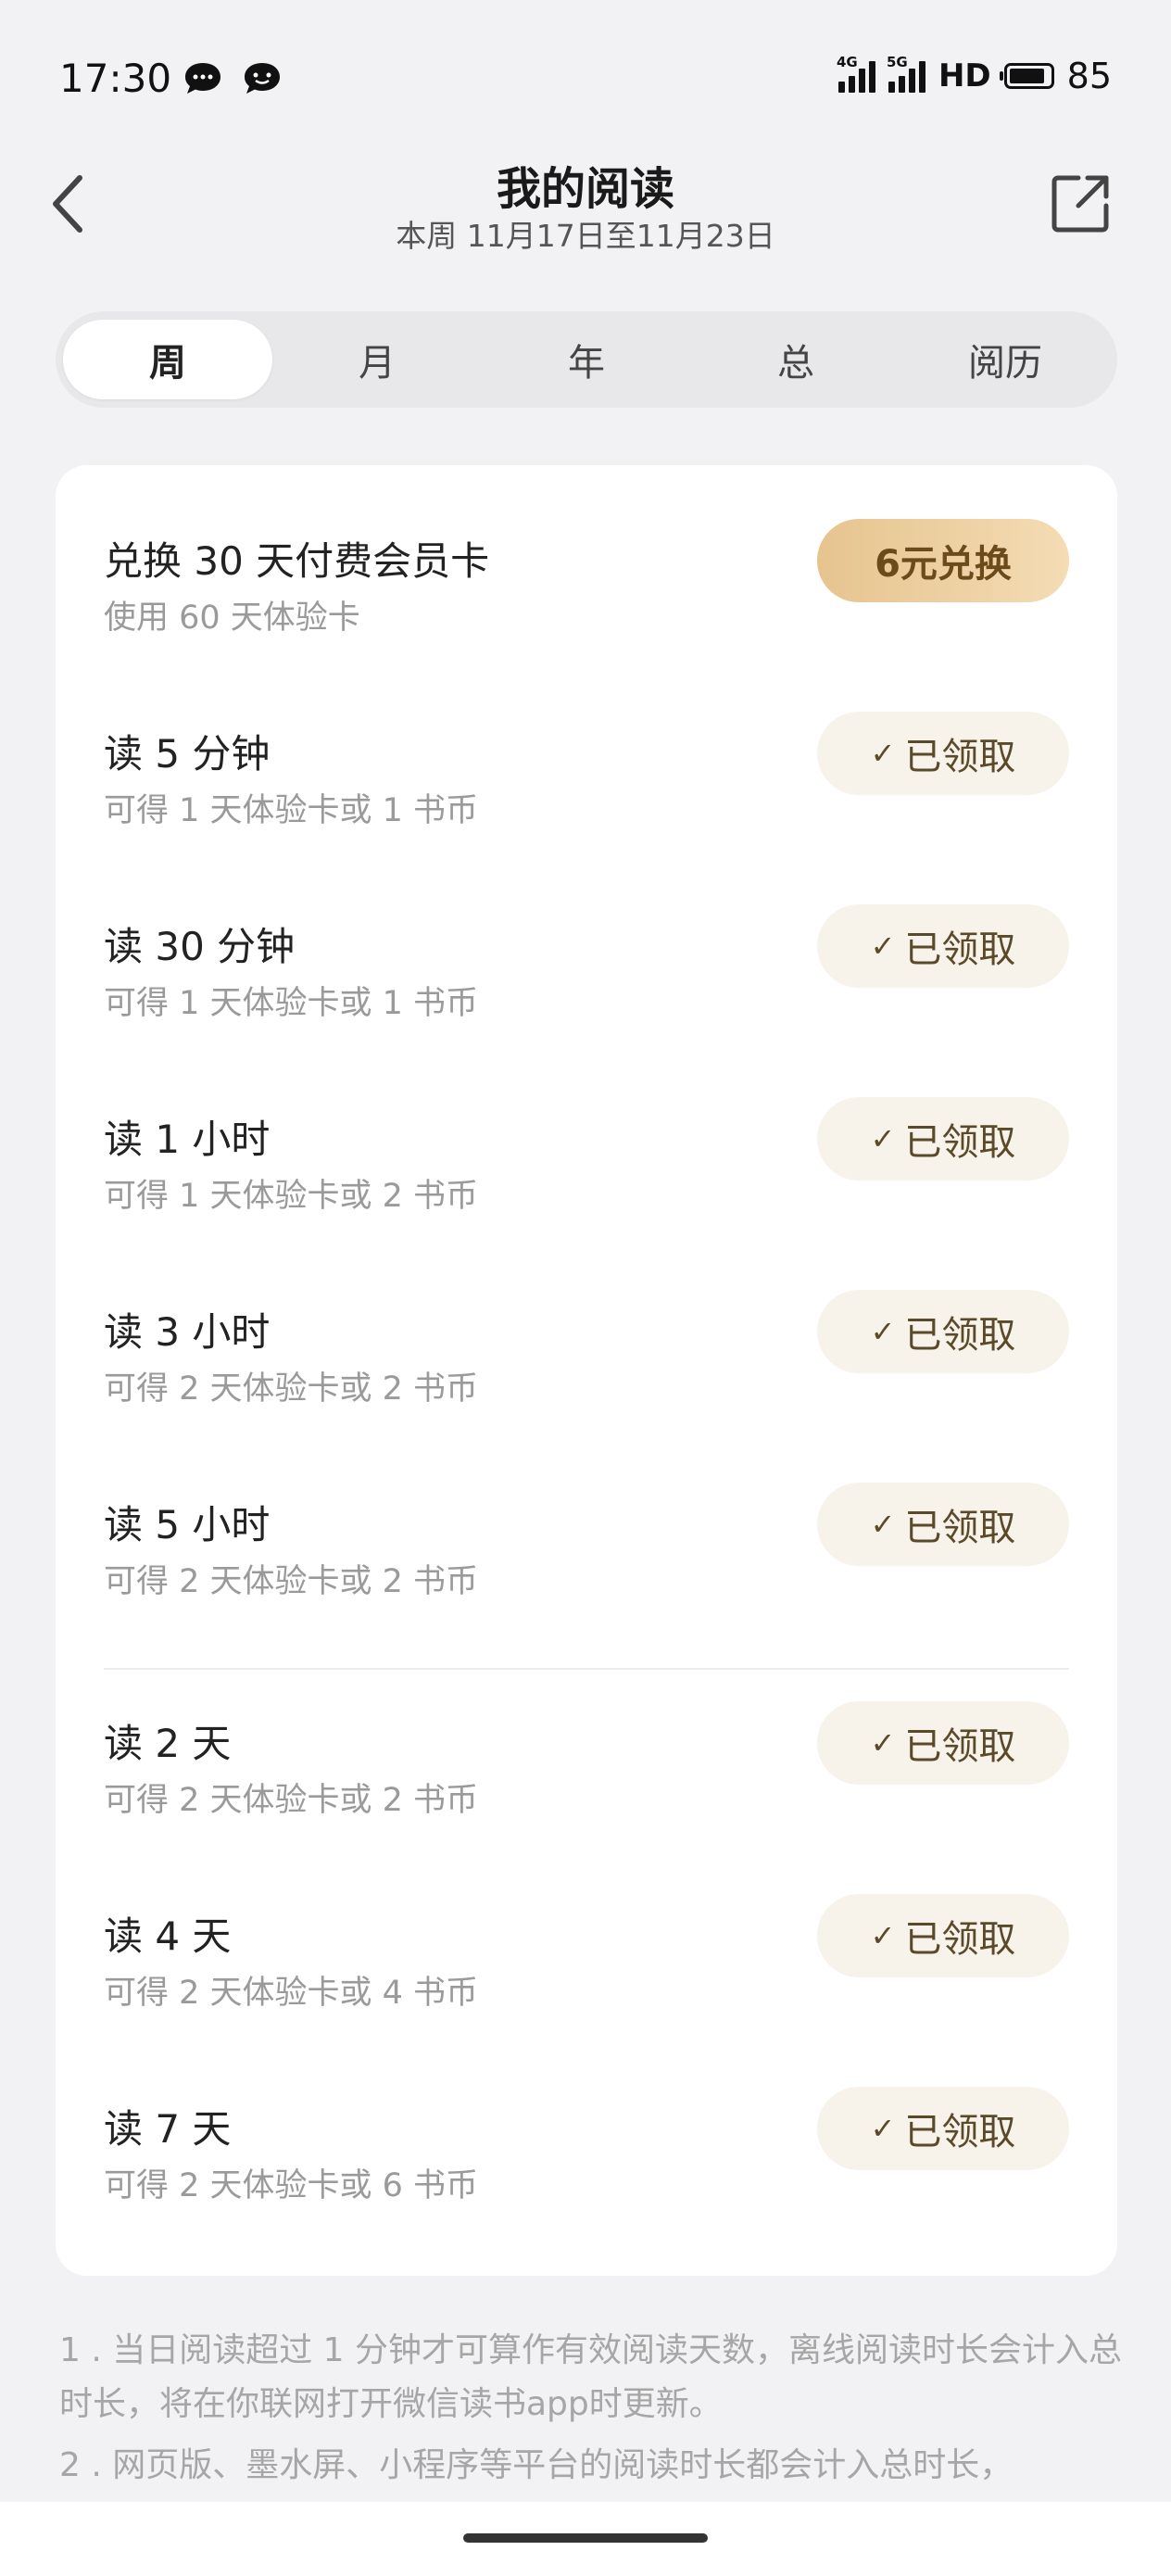 The image size is (1171, 2576). What do you see at coordinates (587, 1790) in the screenshot?
I see `reward-row: 读 2 天 可得 2 天体验卡或 2 书币 ✓ 已领取` at bounding box center [587, 1790].